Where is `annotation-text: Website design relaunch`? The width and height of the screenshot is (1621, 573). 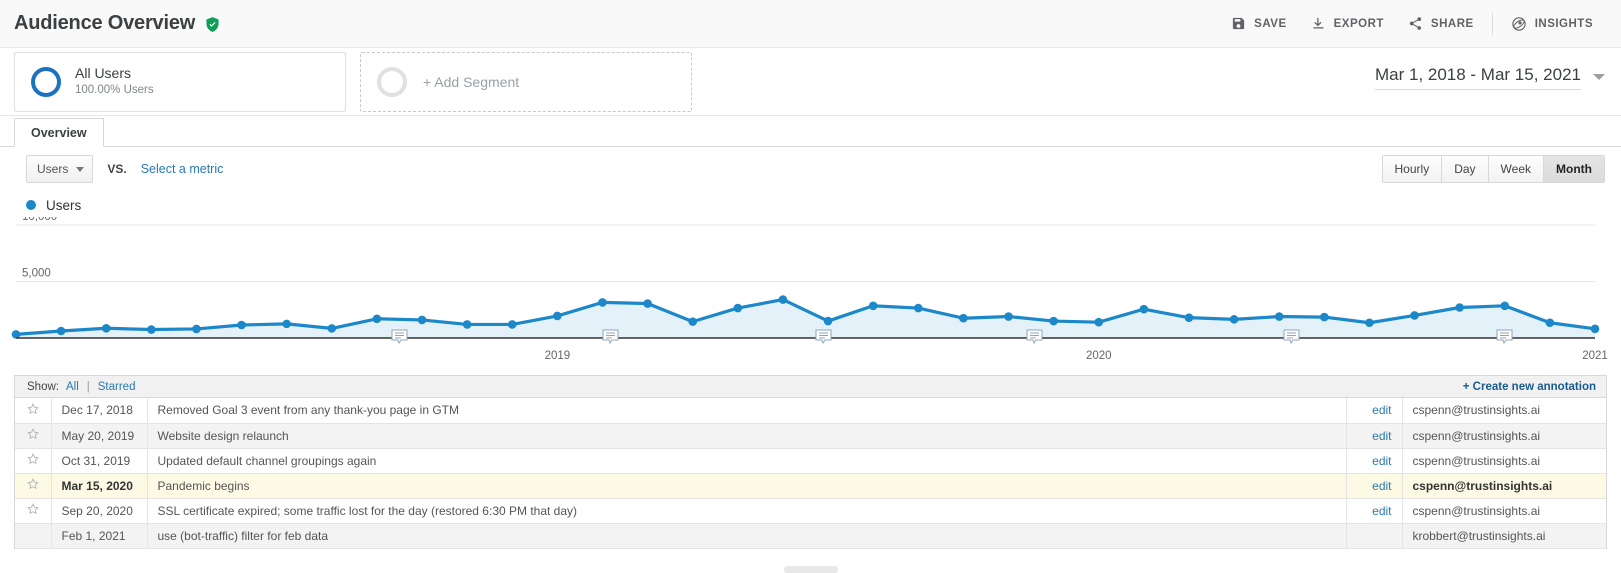
annotation-text: Website design relaunch is located at coordinates (747, 436).